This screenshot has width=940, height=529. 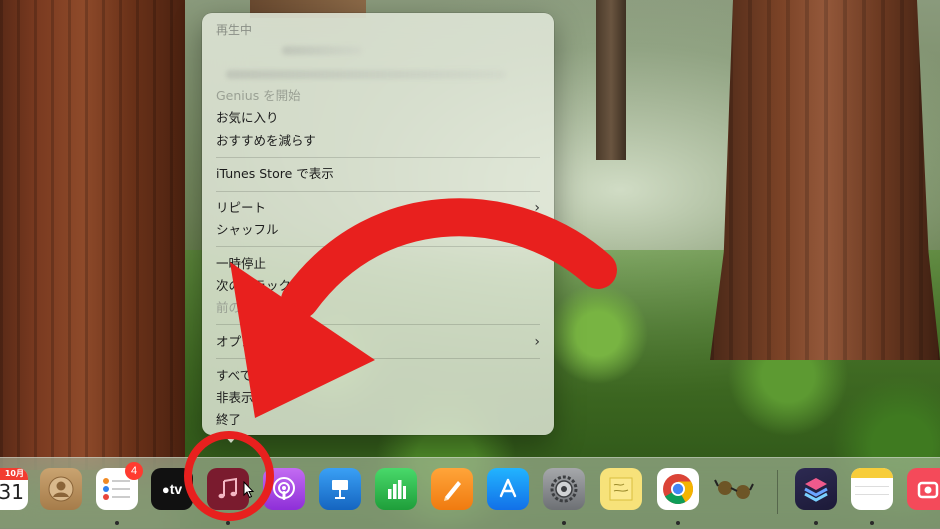 I want to click on dock-app-camera, so click(x=923, y=489).